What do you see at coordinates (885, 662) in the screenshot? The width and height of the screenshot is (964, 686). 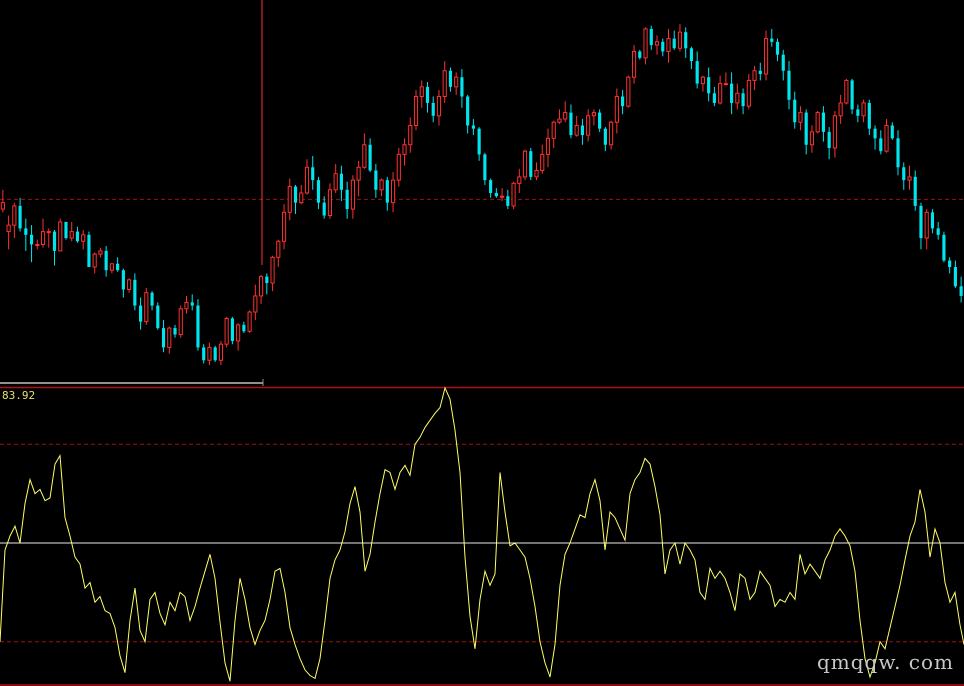 I see `watermark-text: qmqqw. com` at bounding box center [885, 662].